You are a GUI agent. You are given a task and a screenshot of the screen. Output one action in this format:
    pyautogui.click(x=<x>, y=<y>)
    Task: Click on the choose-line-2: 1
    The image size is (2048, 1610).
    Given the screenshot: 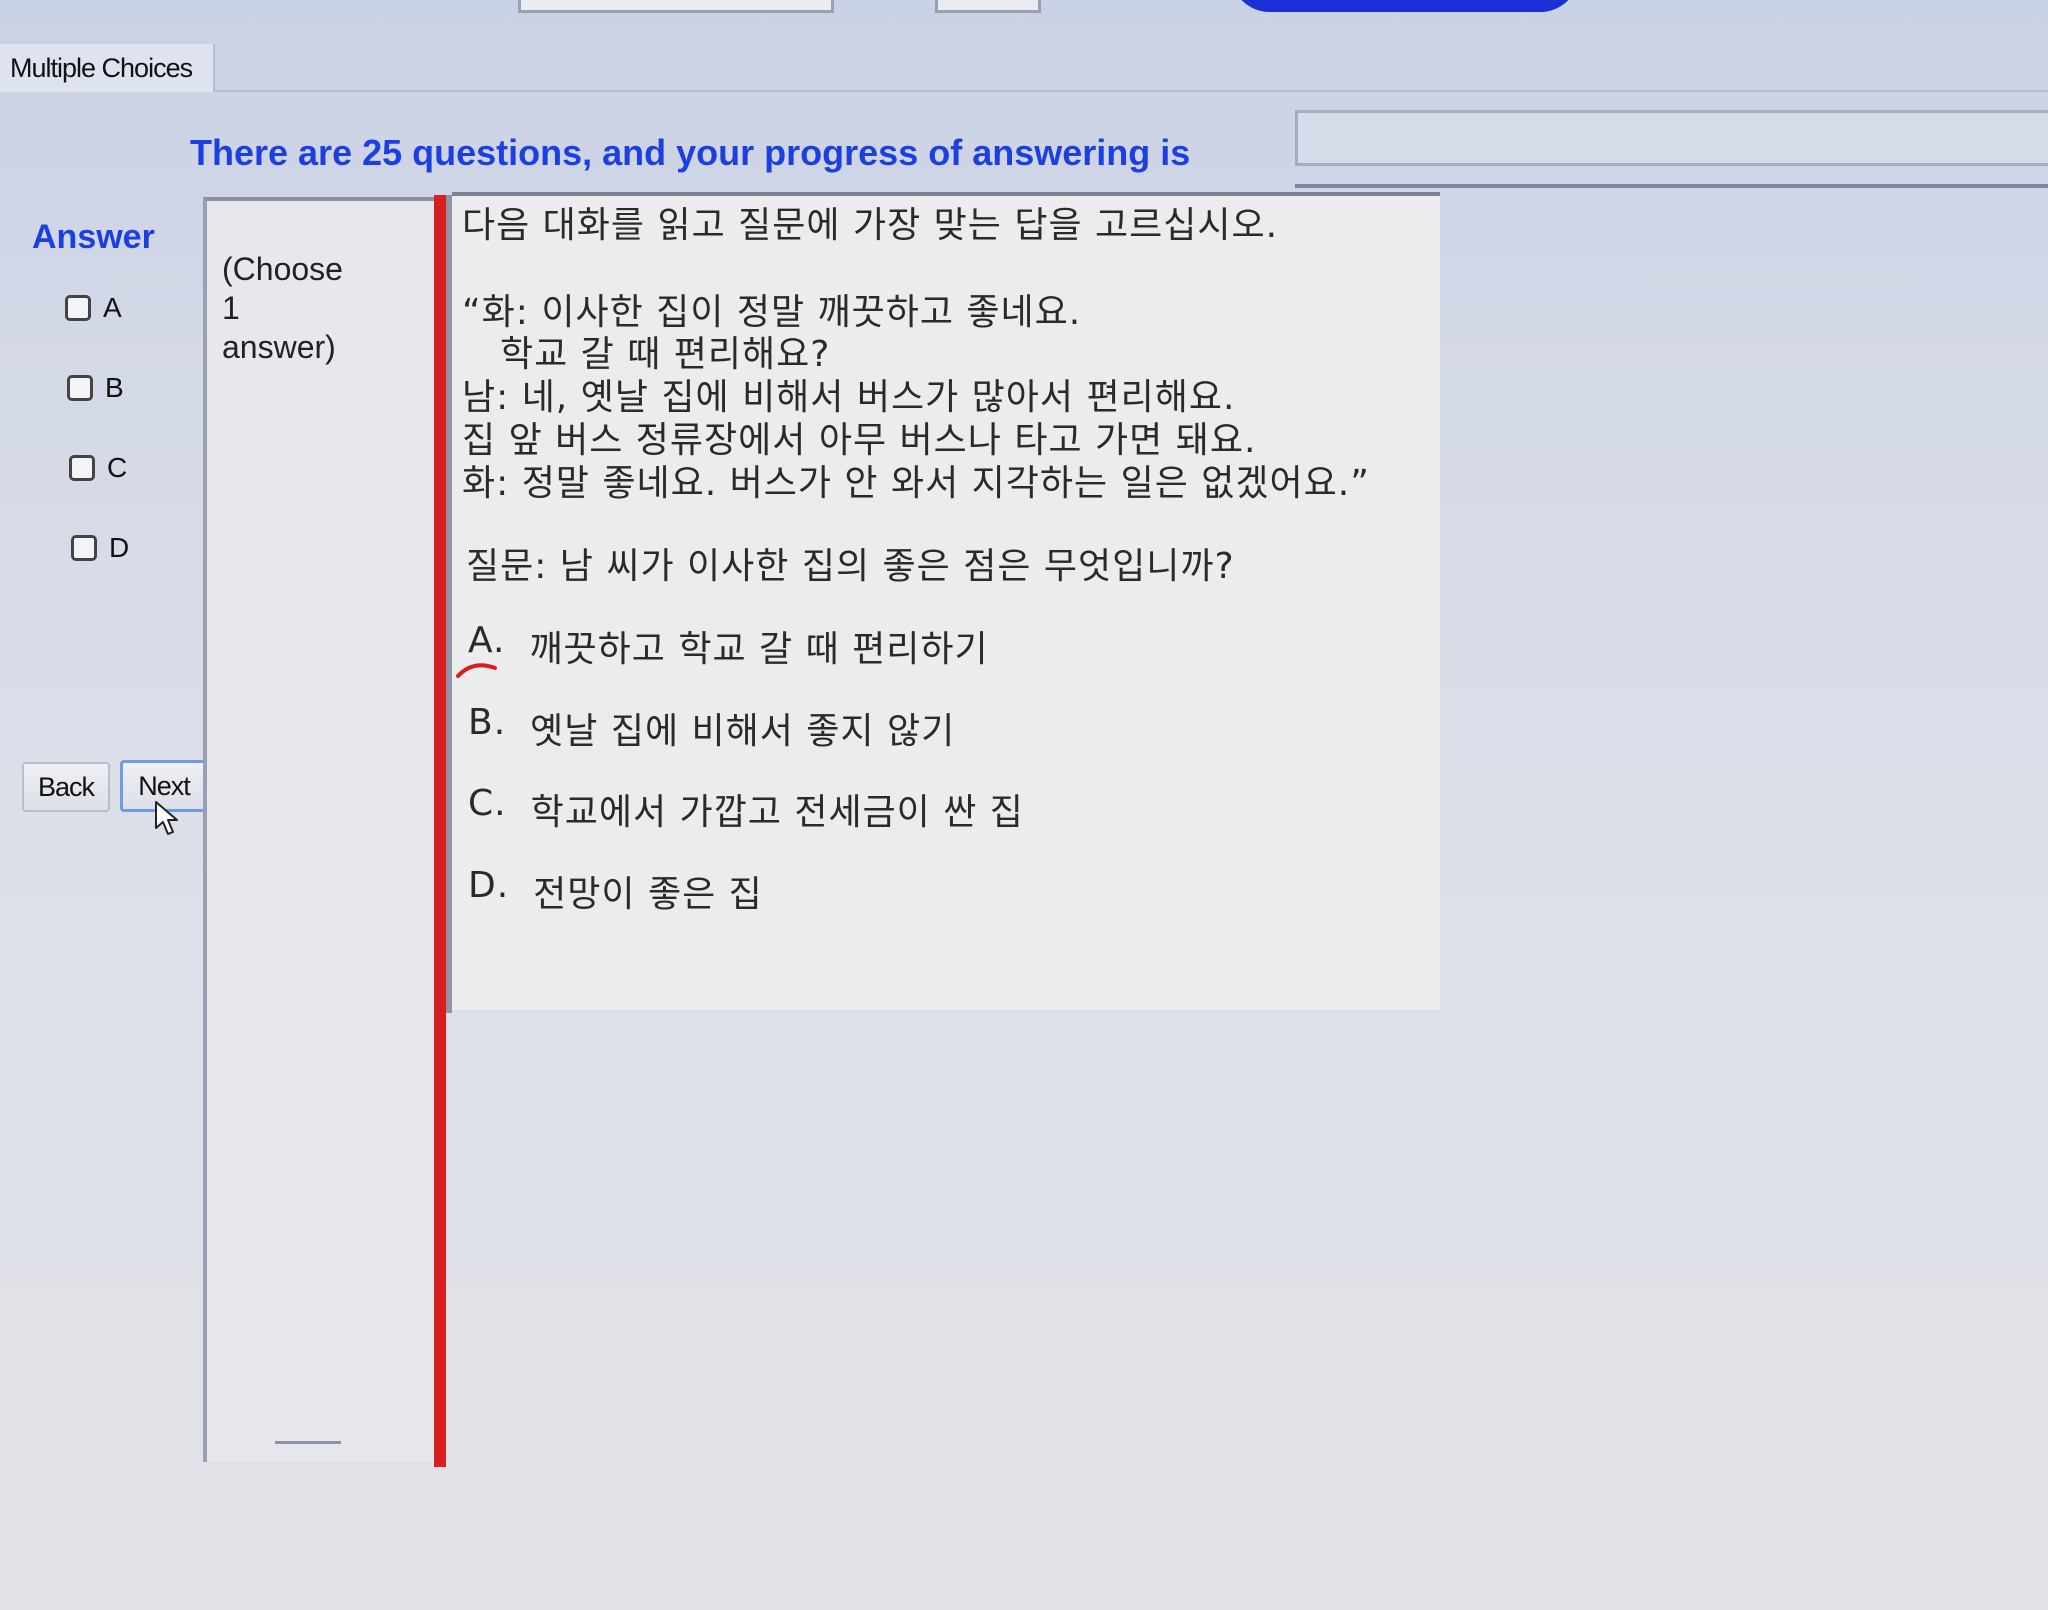 What is the action you would take?
    pyautogui.click(x=231, y=308)
    